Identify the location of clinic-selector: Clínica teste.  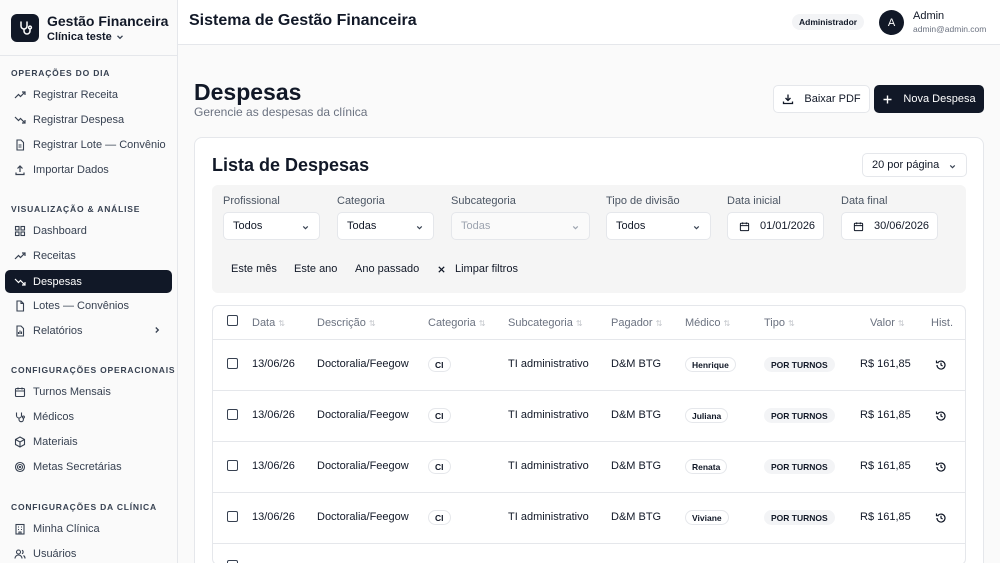
(107, 37).